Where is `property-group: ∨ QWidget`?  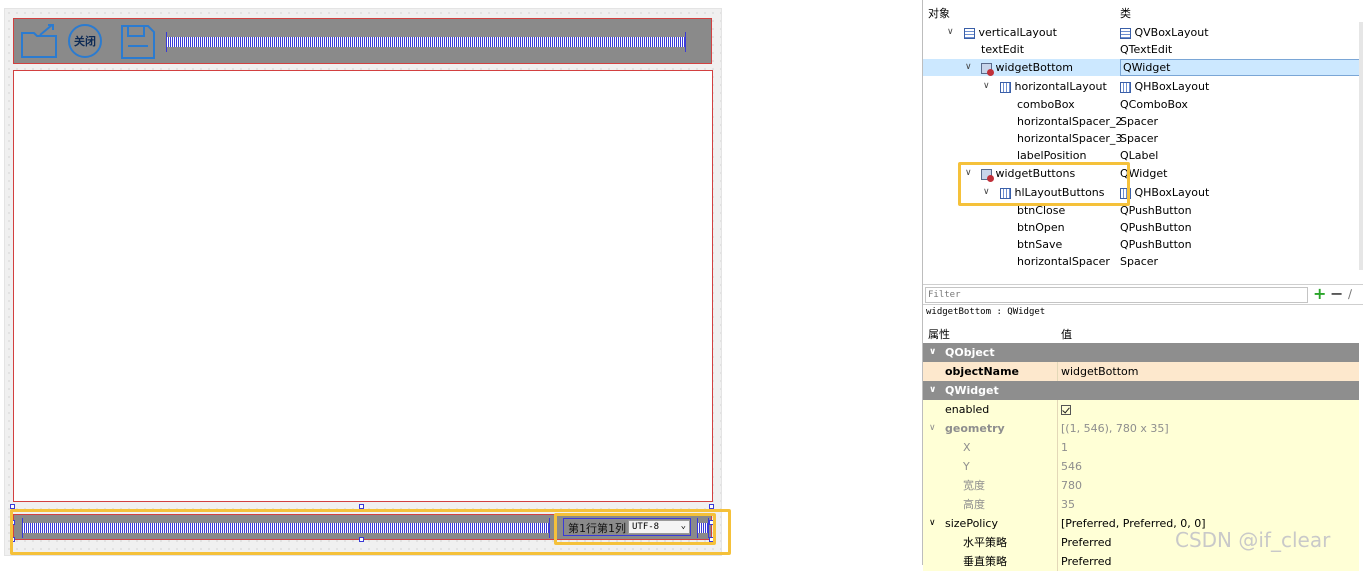
property-group: ∨ QWidget is located at coordinates (1141, 390).